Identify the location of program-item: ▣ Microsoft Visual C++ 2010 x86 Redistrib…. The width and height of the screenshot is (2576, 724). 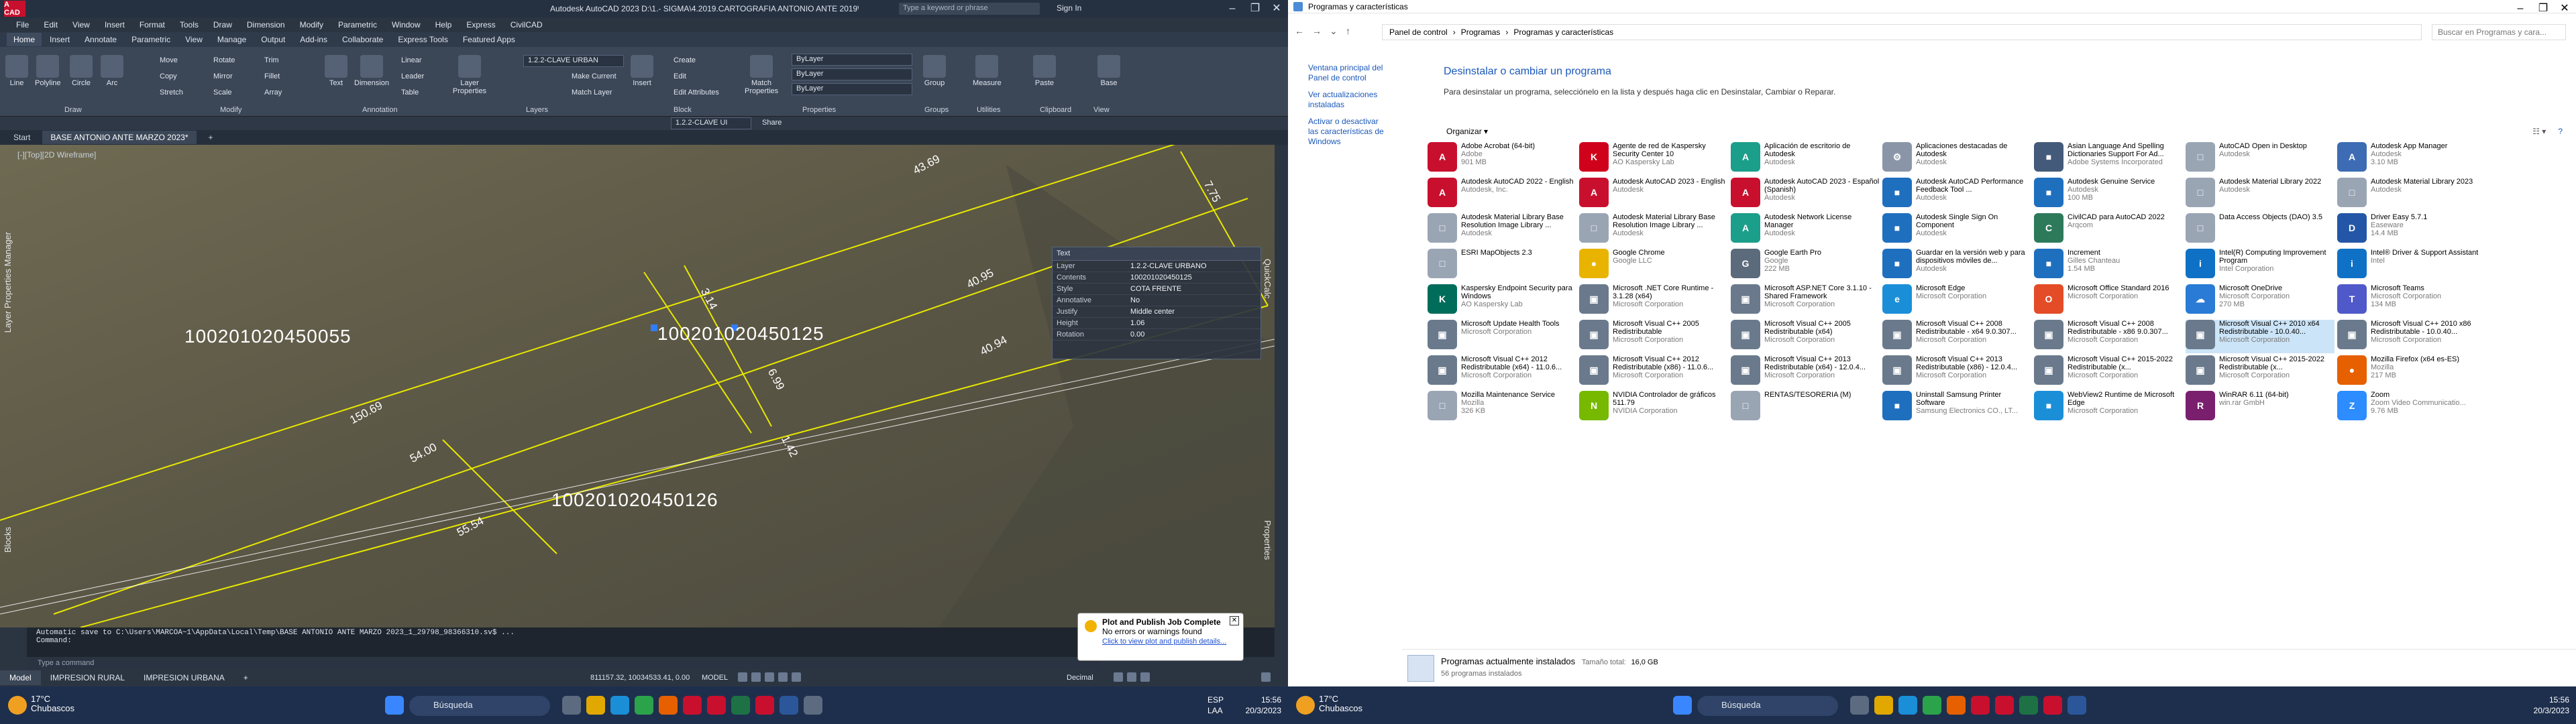
(2411, 336).